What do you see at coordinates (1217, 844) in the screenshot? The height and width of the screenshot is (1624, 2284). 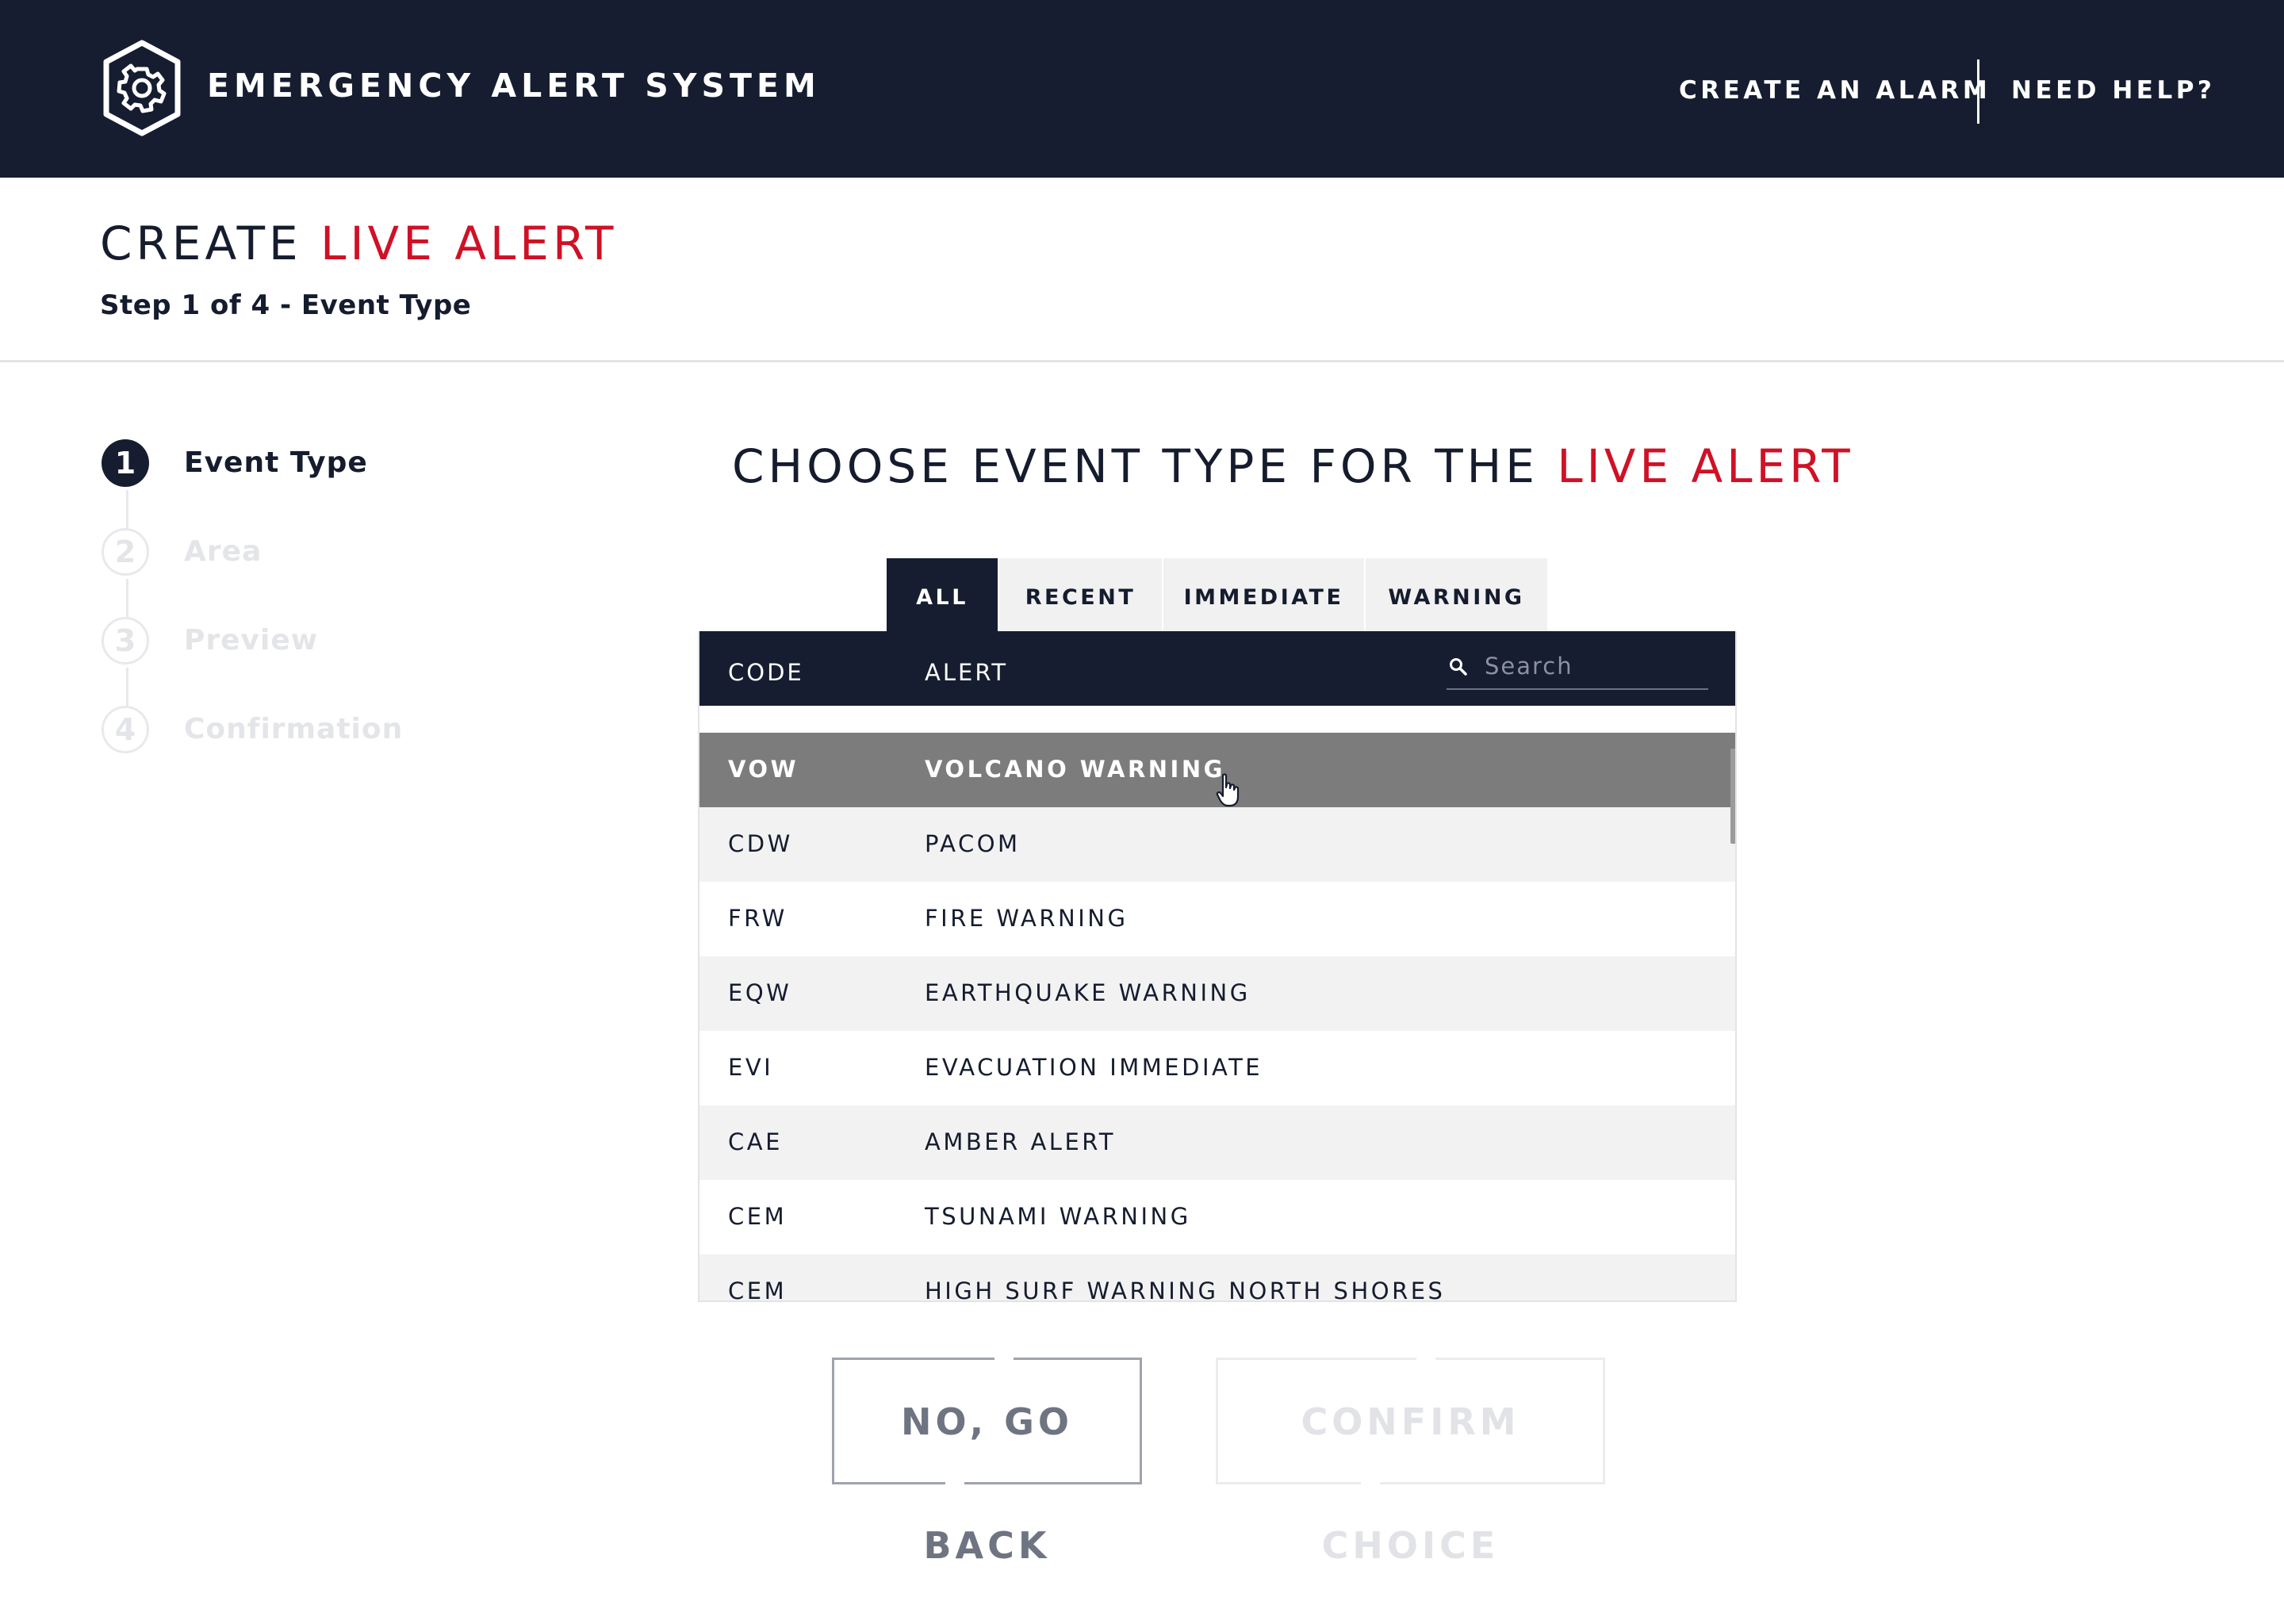 I see `table-row: CDW PACOM` at bounding box center [1217, 844].